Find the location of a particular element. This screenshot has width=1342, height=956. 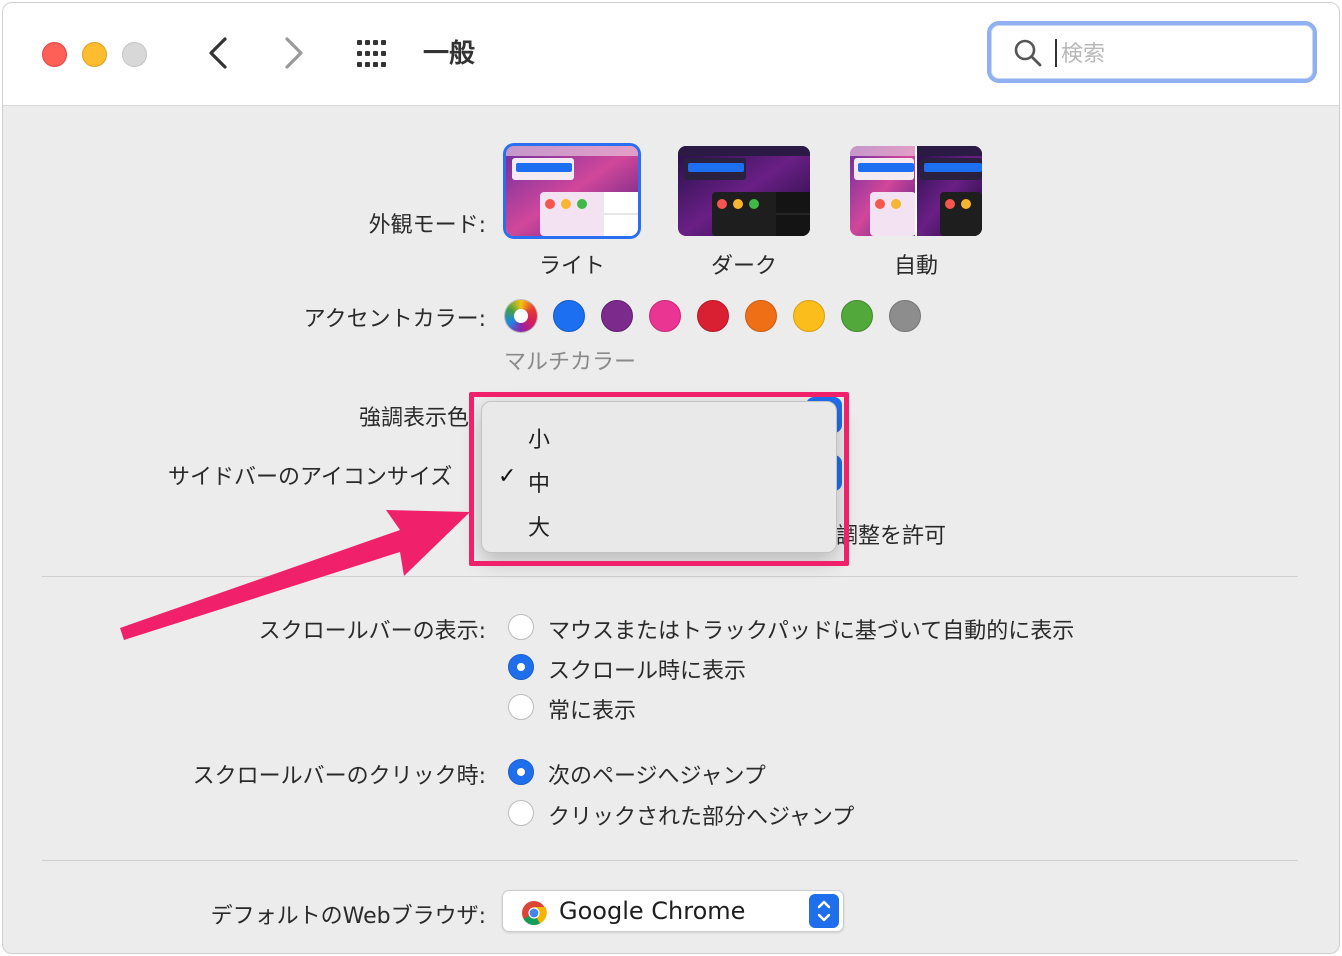

scroll-bars-always-label: 常に表示 is located at coordinates (592, 709).